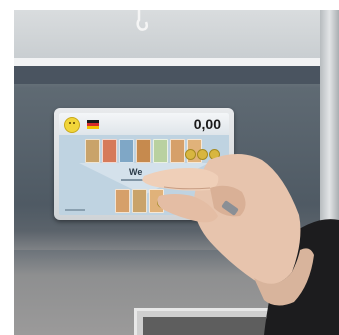  I want to click on index-finger, so click(180, 179).